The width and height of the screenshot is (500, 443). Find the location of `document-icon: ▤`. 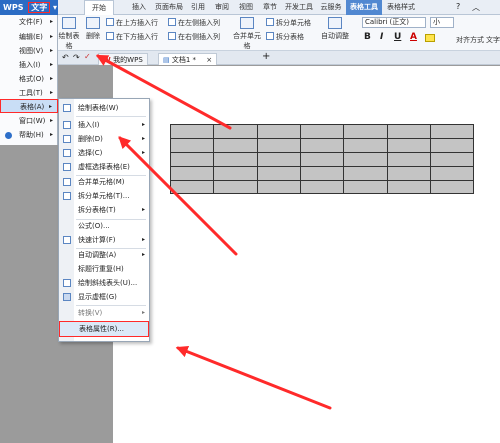

document-icon: ▤ is located at coordinates (167, 60).